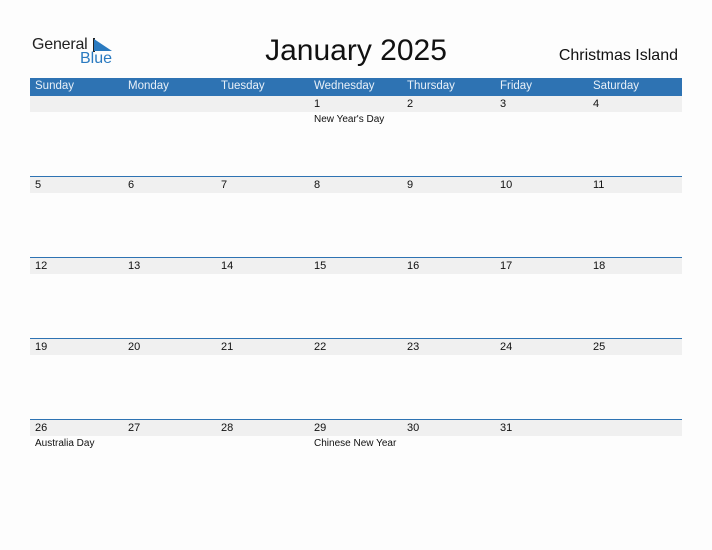 The width and height of the screenshot is (712, 550). What do you see at coordinates (616, 86) in the screenshot?
I see `weekday-saturday: Saturday` at bounding box center [616, 86].